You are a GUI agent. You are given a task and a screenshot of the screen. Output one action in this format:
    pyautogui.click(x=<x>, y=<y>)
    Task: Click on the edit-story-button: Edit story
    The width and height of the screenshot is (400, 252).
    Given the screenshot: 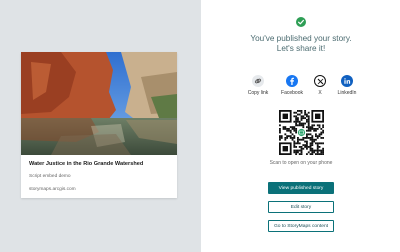 What is the action you would take?
    pyautogui.click(x=301, y=207)
    